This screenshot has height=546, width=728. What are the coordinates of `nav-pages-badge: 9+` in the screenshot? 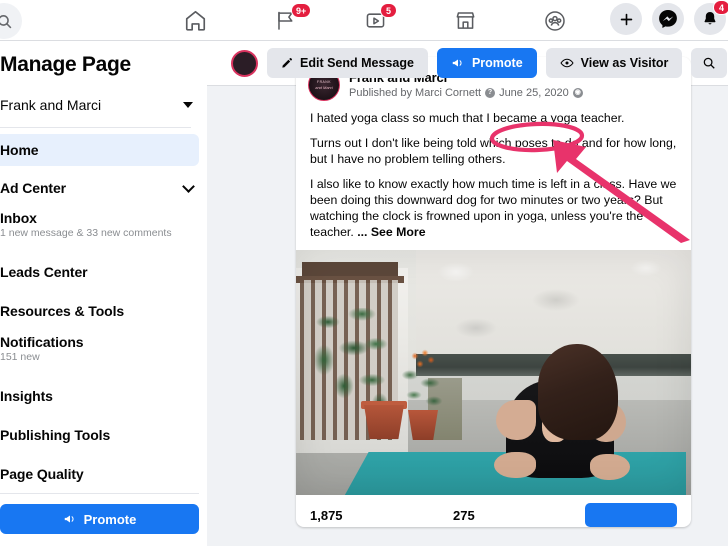 It's located at (301, 10).